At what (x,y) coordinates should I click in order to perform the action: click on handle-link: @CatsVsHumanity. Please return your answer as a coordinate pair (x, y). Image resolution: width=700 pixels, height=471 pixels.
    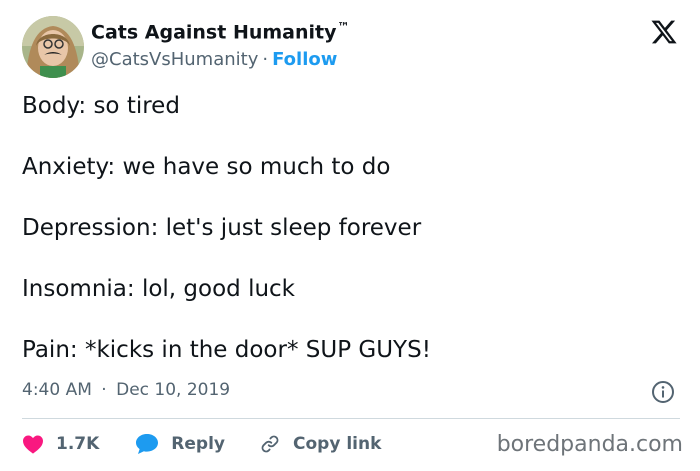
    Looking at the image, I should click on (174, 59).